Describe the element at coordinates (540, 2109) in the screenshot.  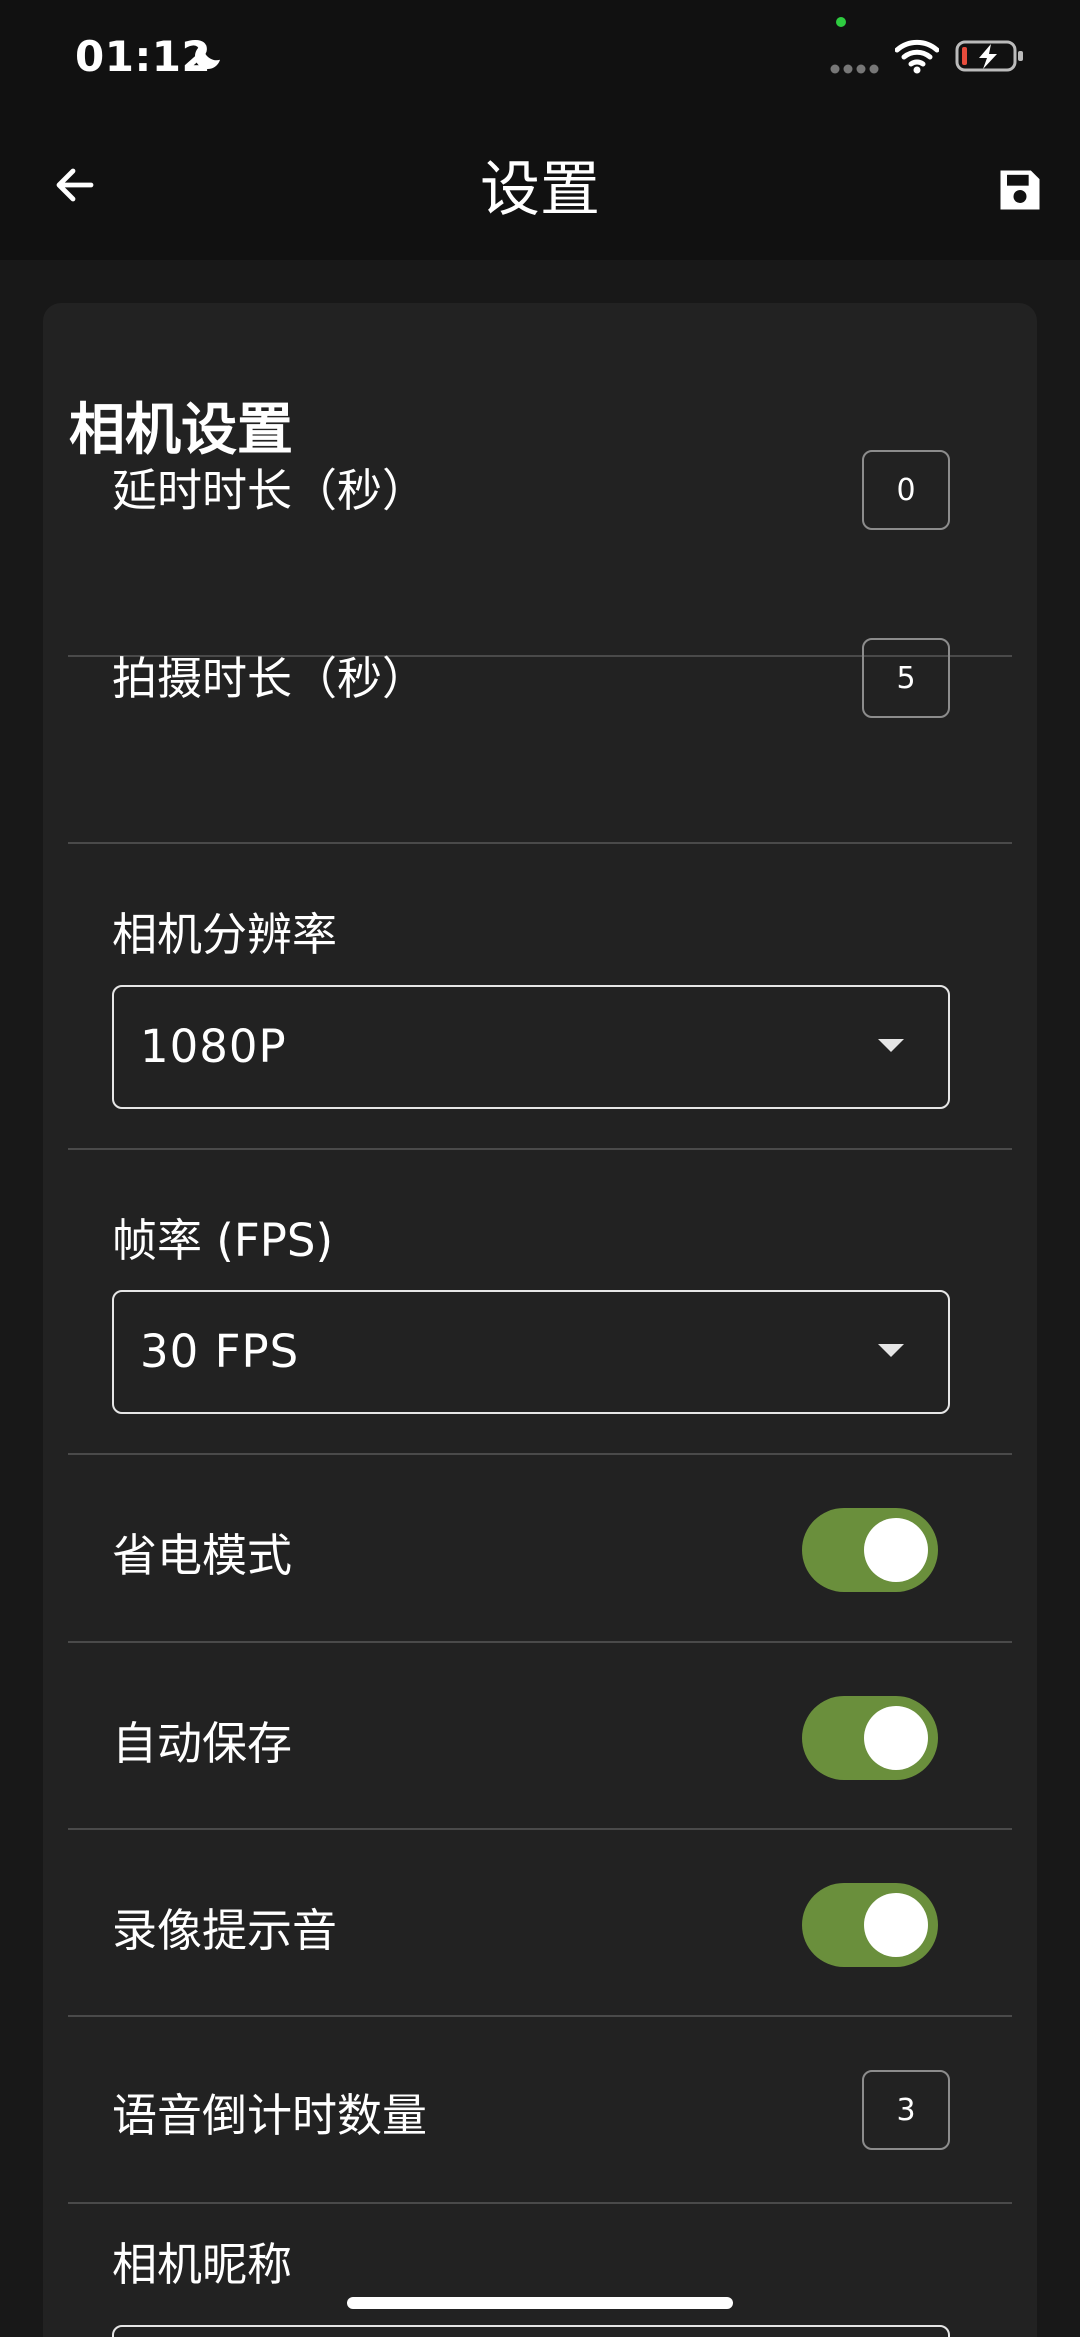
I see `setting-row-countdown: 语音倒计时数量 3` at that location.